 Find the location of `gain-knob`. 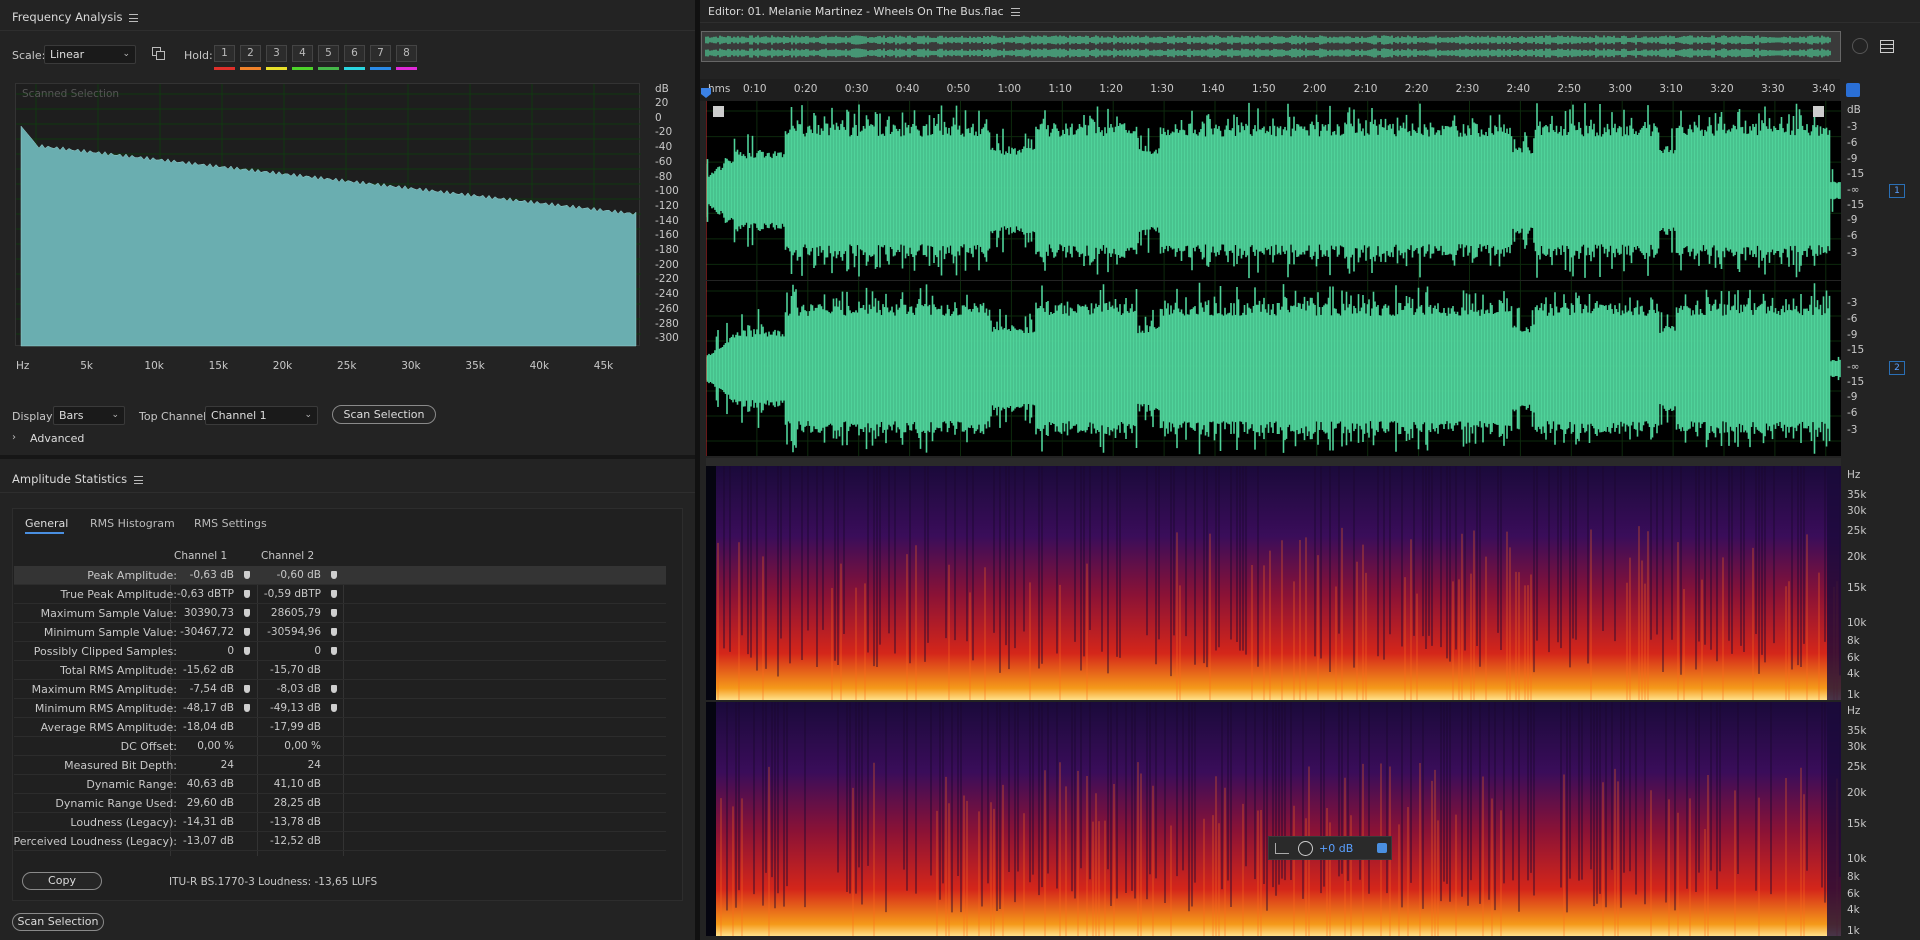

gain-knob is located at coordinates (1305, 848).